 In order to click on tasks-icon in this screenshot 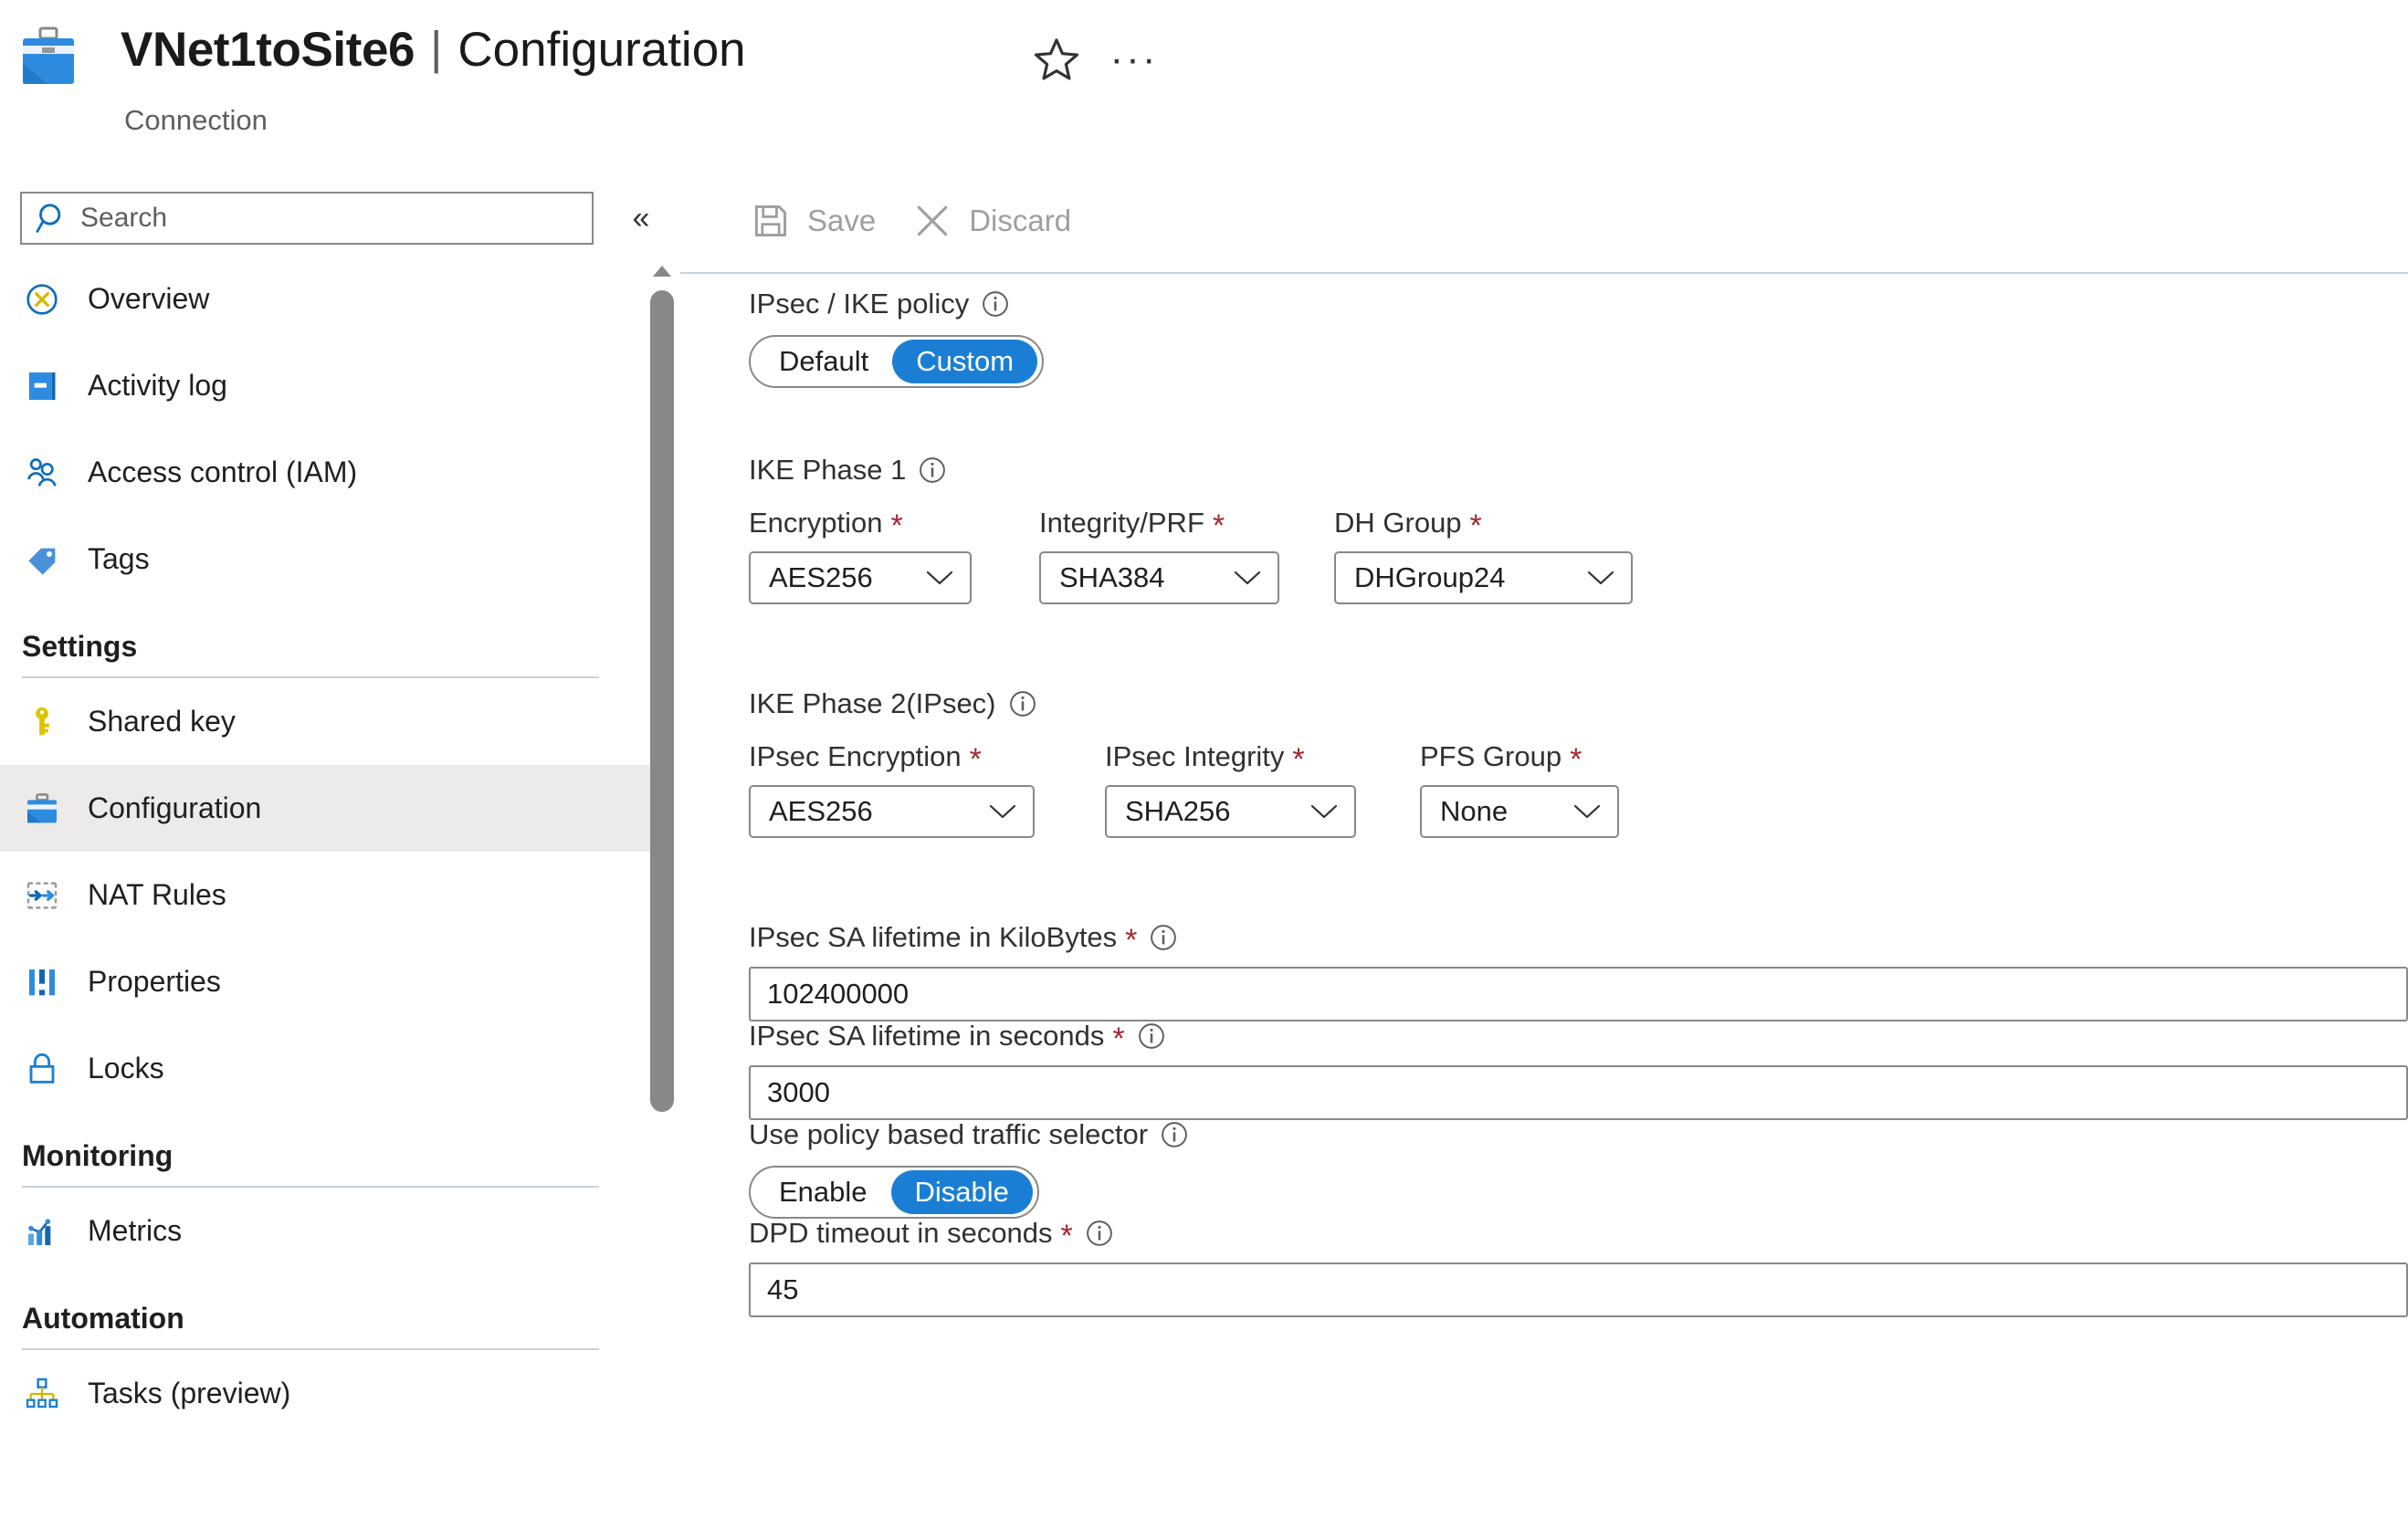, I will do `click(42, 1394)`.